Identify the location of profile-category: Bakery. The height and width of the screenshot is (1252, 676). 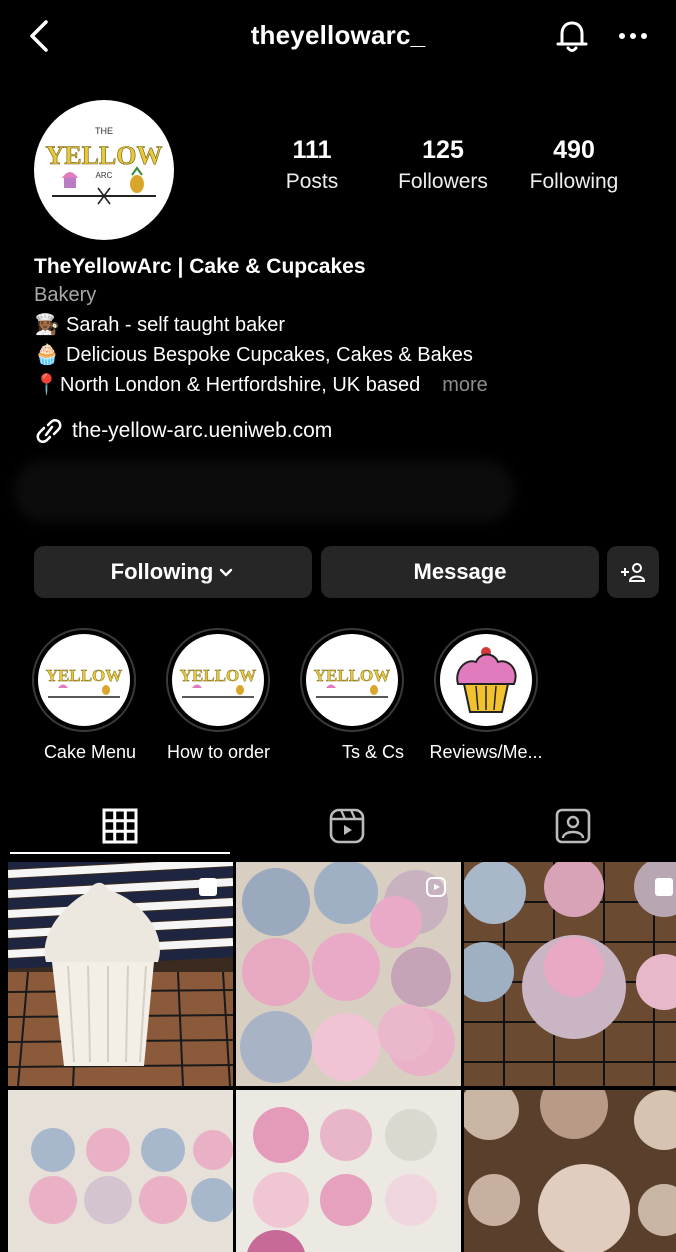
(65, 295).